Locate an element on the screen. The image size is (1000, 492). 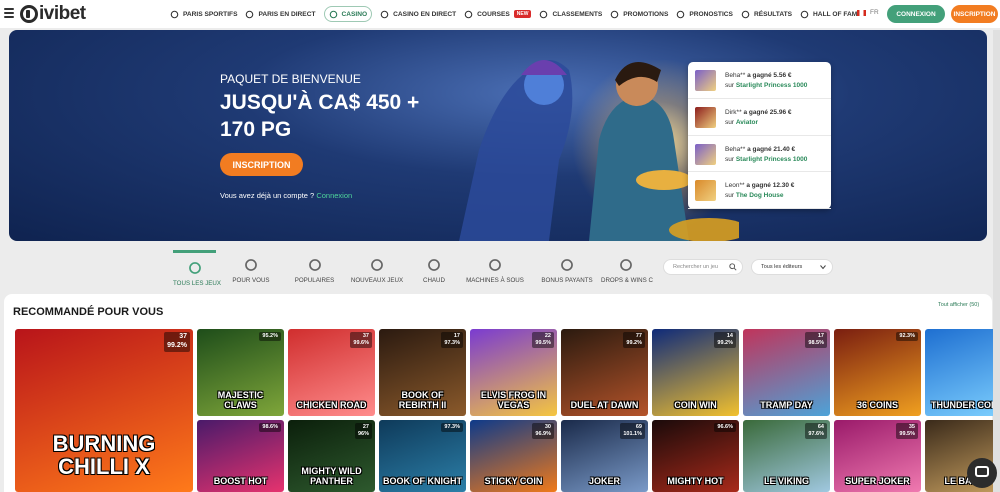
game-title: JOKER is located at coordinates (604, 480).